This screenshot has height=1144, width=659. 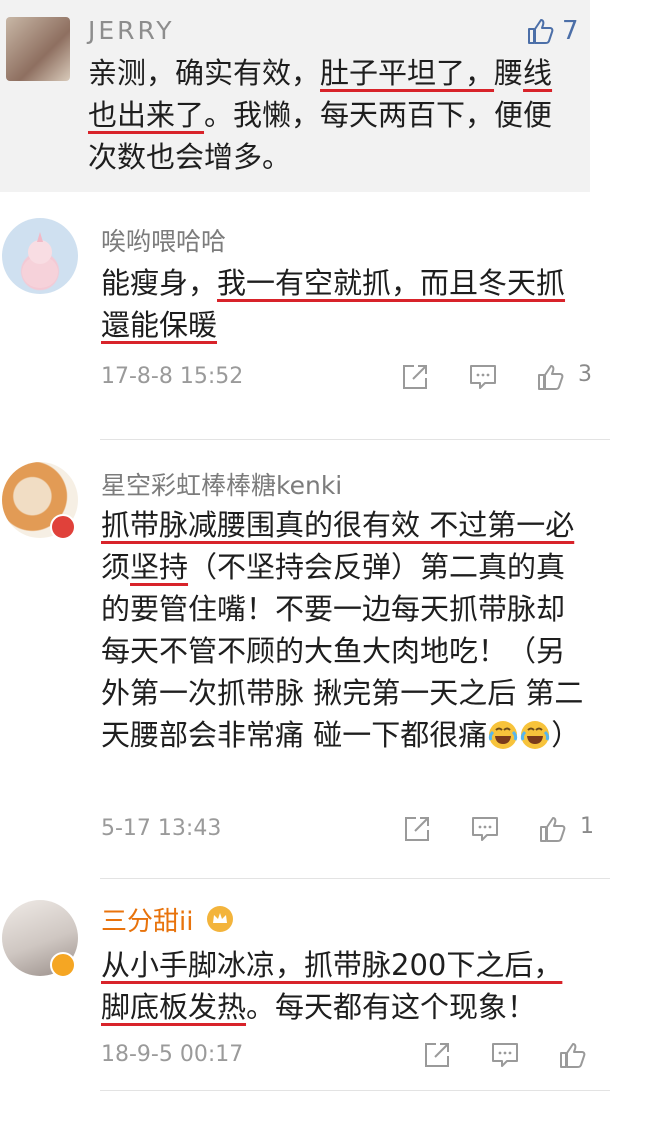 What do you see at coordinates (568, 830) in the screenshot?
I see `like-button: 1` at bounding box center [568, 830].